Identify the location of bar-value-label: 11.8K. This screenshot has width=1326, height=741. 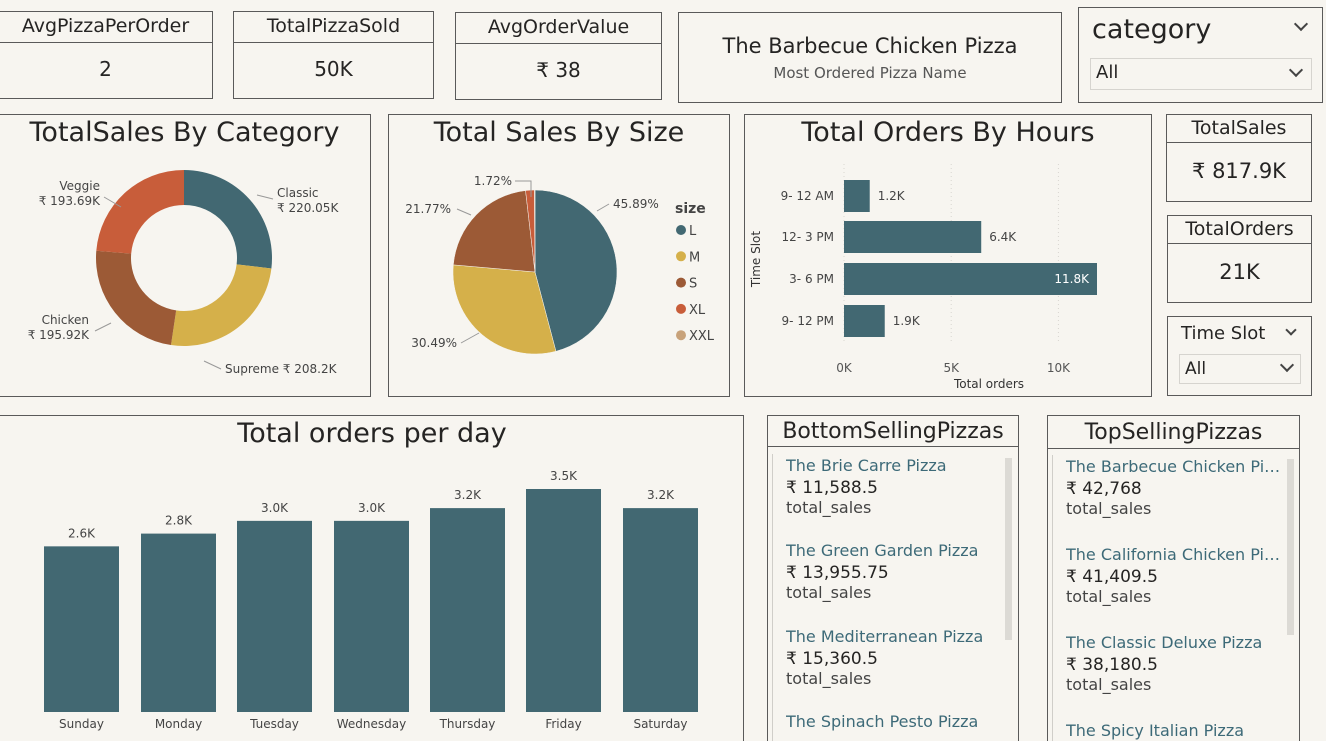
(1072, 279).